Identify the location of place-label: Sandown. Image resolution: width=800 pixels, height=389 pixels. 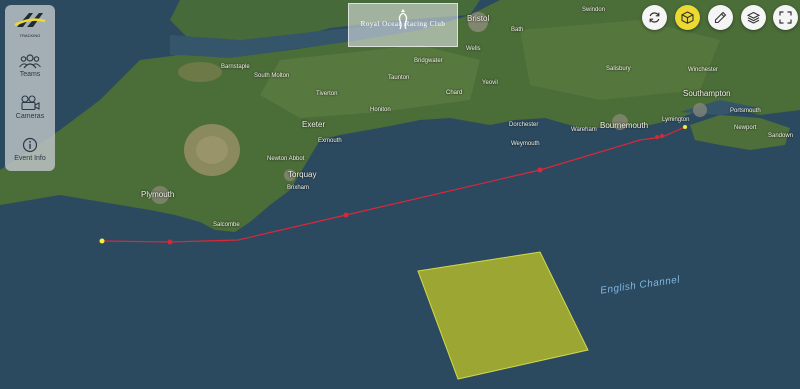
(781, 136).